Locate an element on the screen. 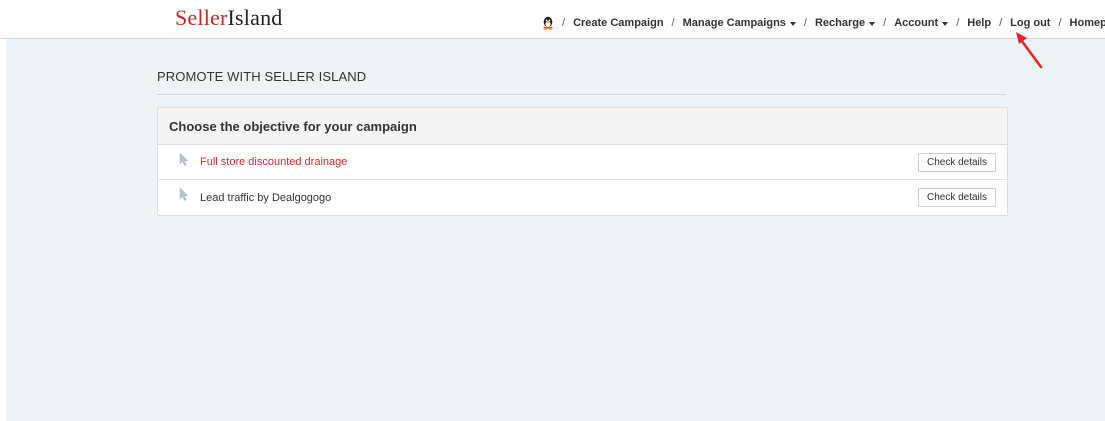 This screenshot has width=1105, height=421. qq-penguin-icon is located at coordinates (548, 23).